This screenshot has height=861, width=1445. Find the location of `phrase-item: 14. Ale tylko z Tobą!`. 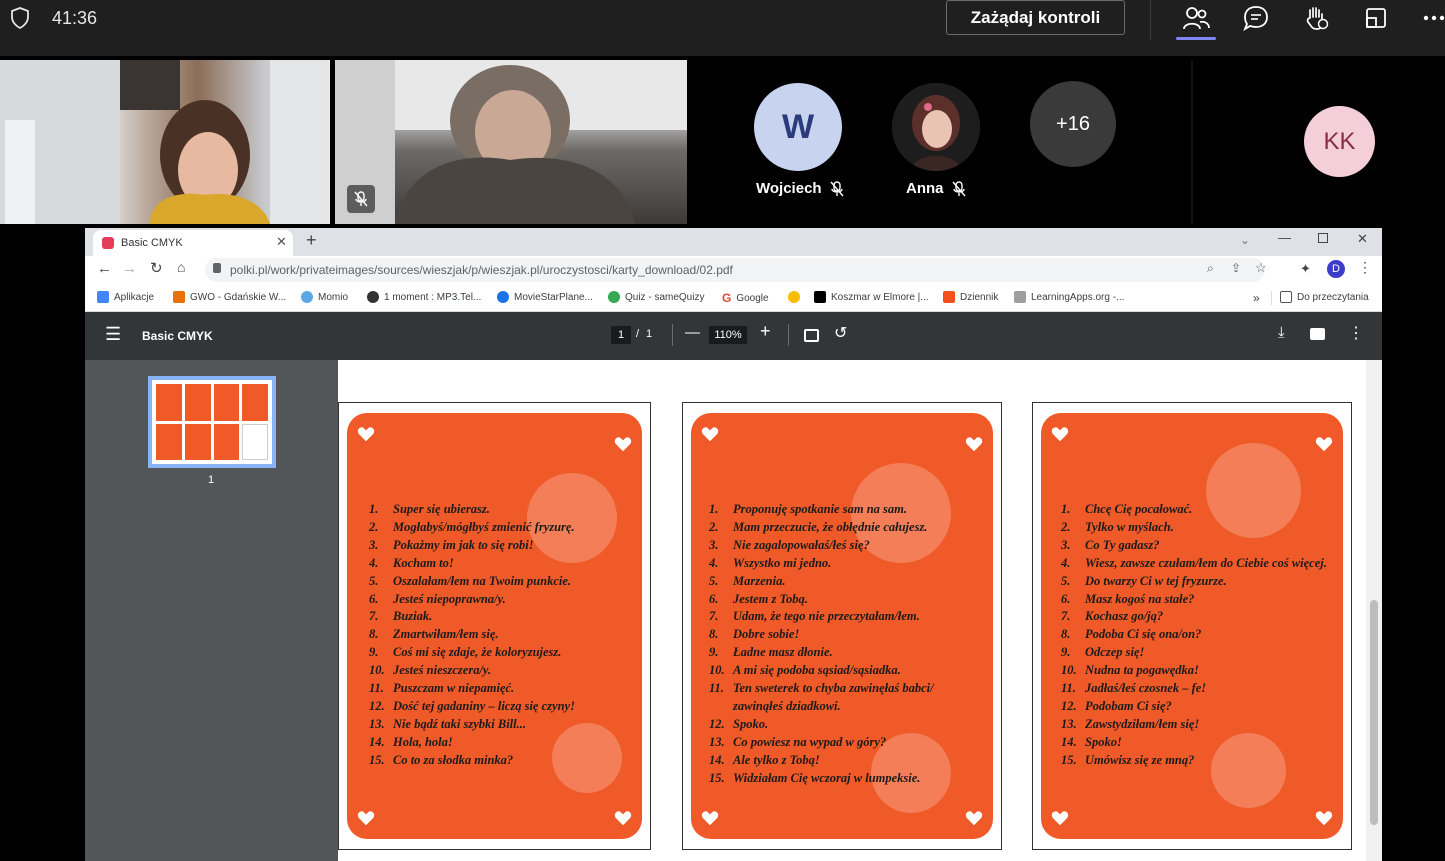

phrase-item: 14. Ale tylko z Tobą! is located at coordinates (764, 759).